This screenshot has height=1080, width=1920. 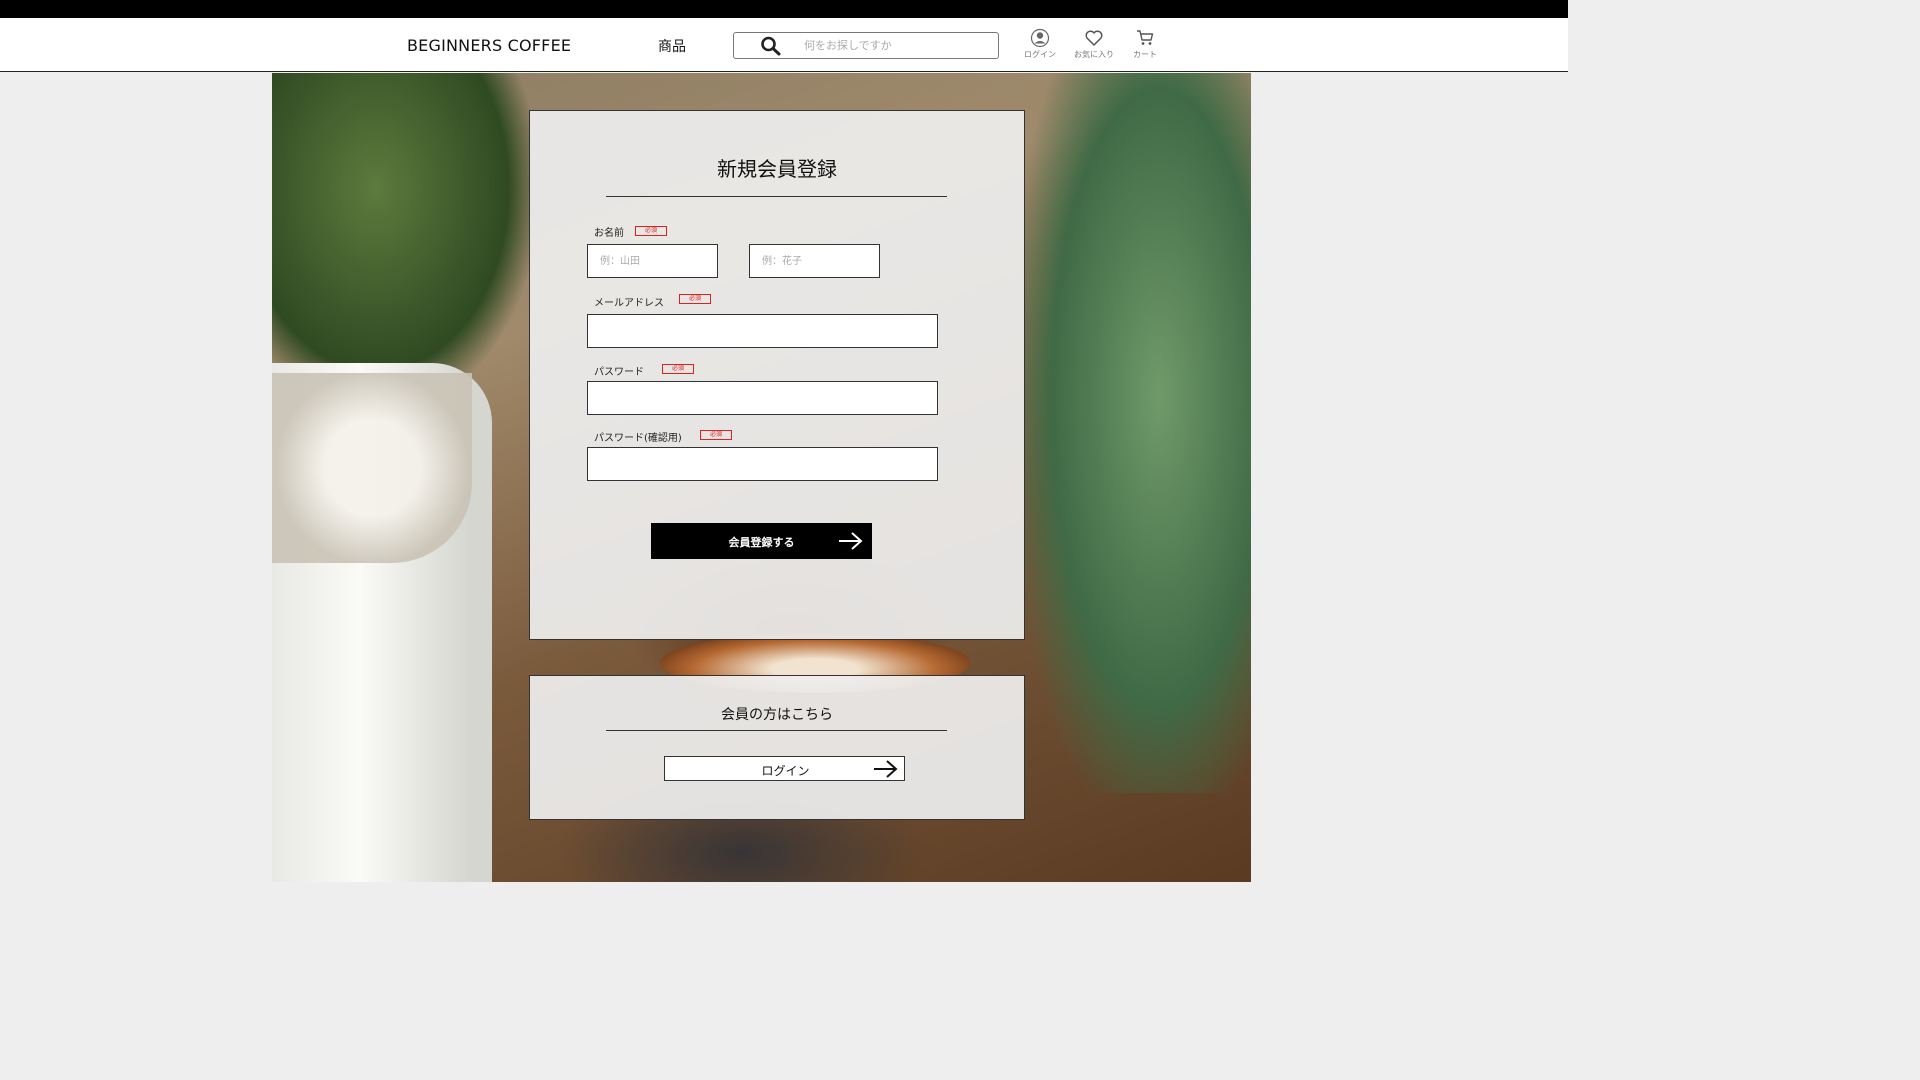 What do you see at coordinates (785, 771) in the screenshot?
I see `login-button-label: ログイン` at bounding box center [785, 771].